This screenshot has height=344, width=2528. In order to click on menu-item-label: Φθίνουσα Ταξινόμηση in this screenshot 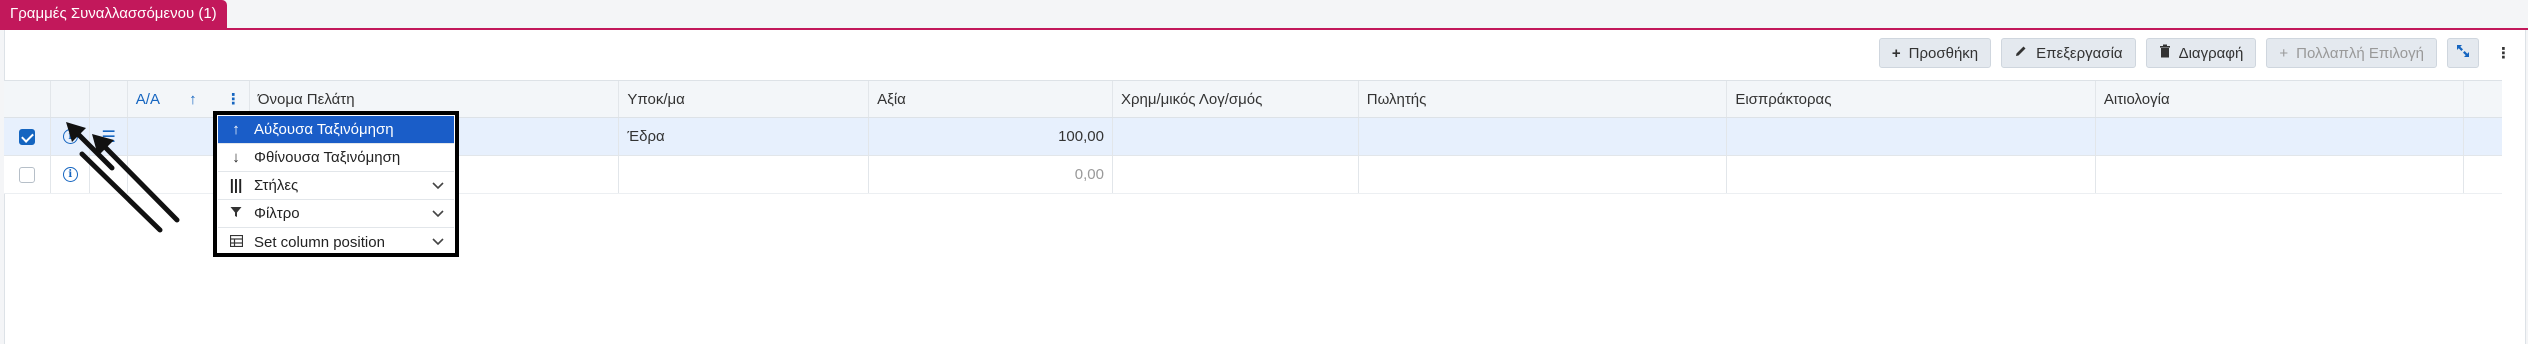, I will do `click(327, 157)`.